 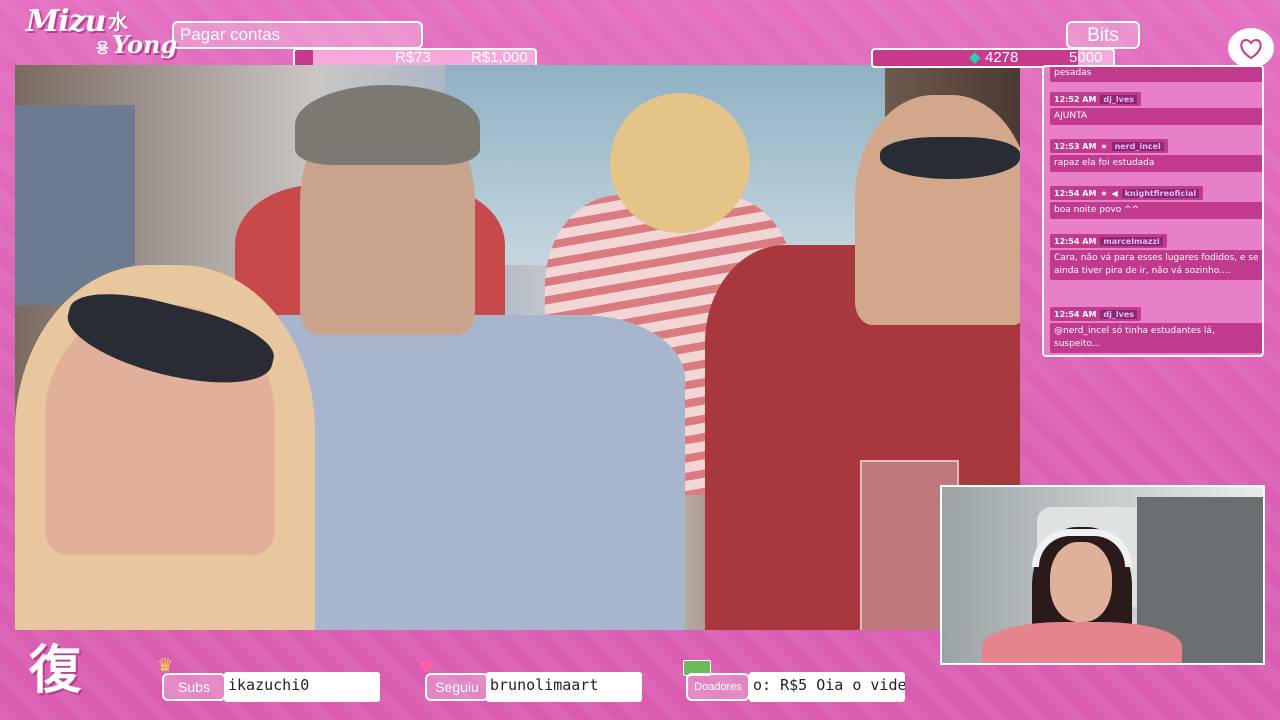 I want to click on follow-label: Seguiu, so click(x=457, y=687).